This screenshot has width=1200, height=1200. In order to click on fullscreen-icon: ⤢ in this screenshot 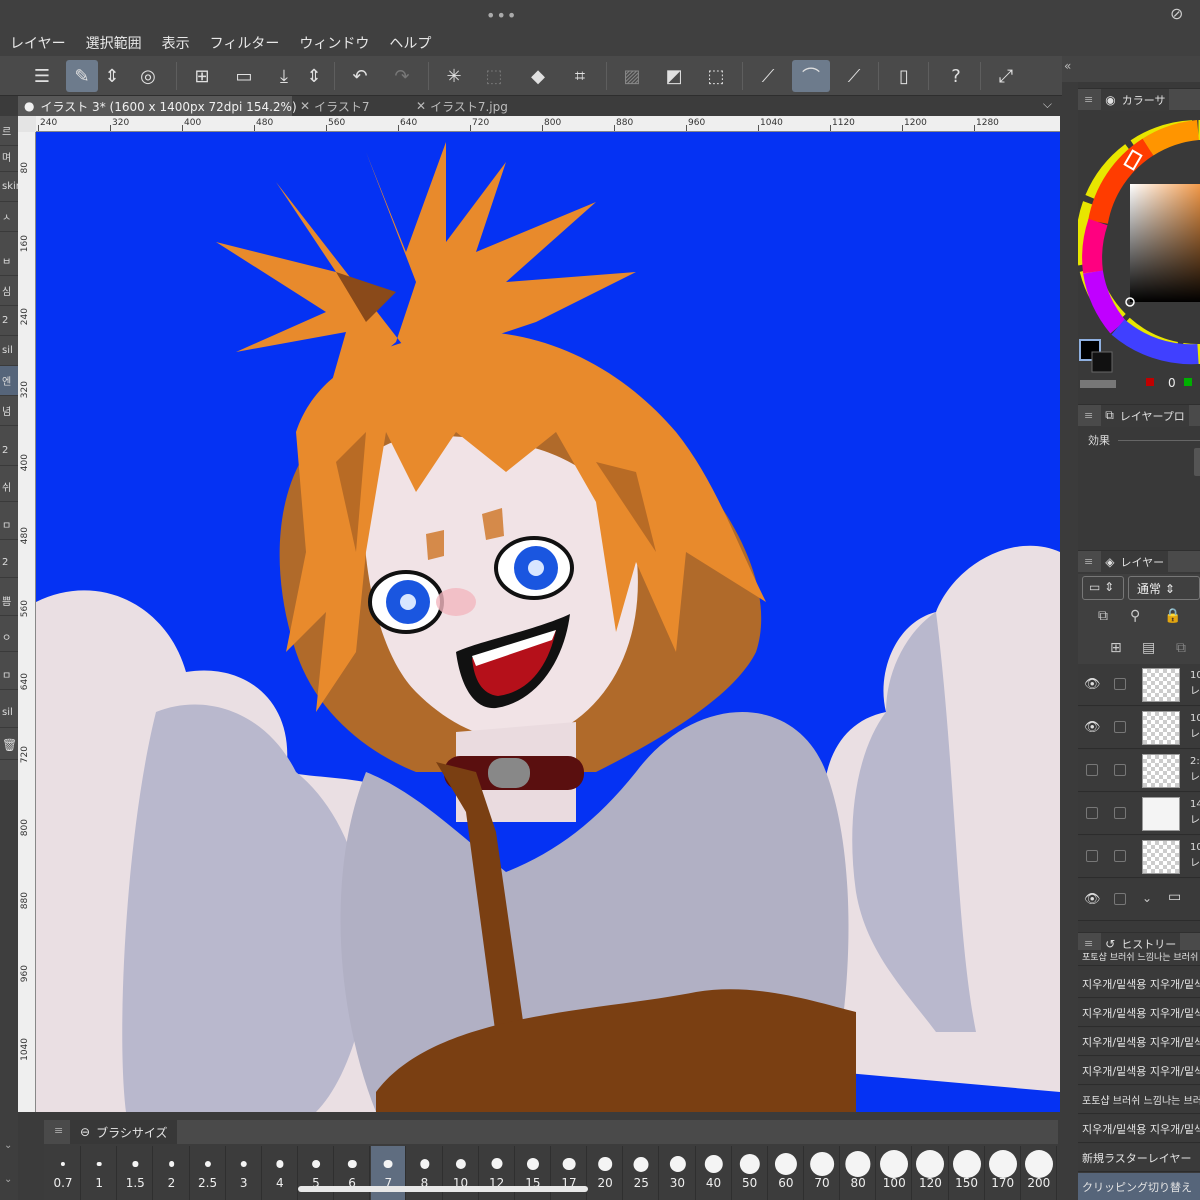, I will do `click(1006, 76)`.